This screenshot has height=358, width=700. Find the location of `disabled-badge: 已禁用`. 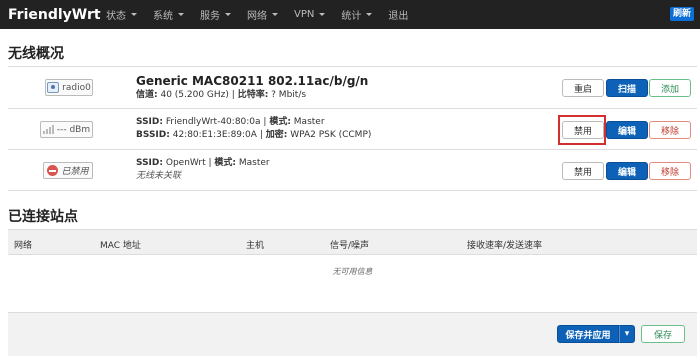

disabled-badge: 已禁用 is located at coordinates (68, 170).